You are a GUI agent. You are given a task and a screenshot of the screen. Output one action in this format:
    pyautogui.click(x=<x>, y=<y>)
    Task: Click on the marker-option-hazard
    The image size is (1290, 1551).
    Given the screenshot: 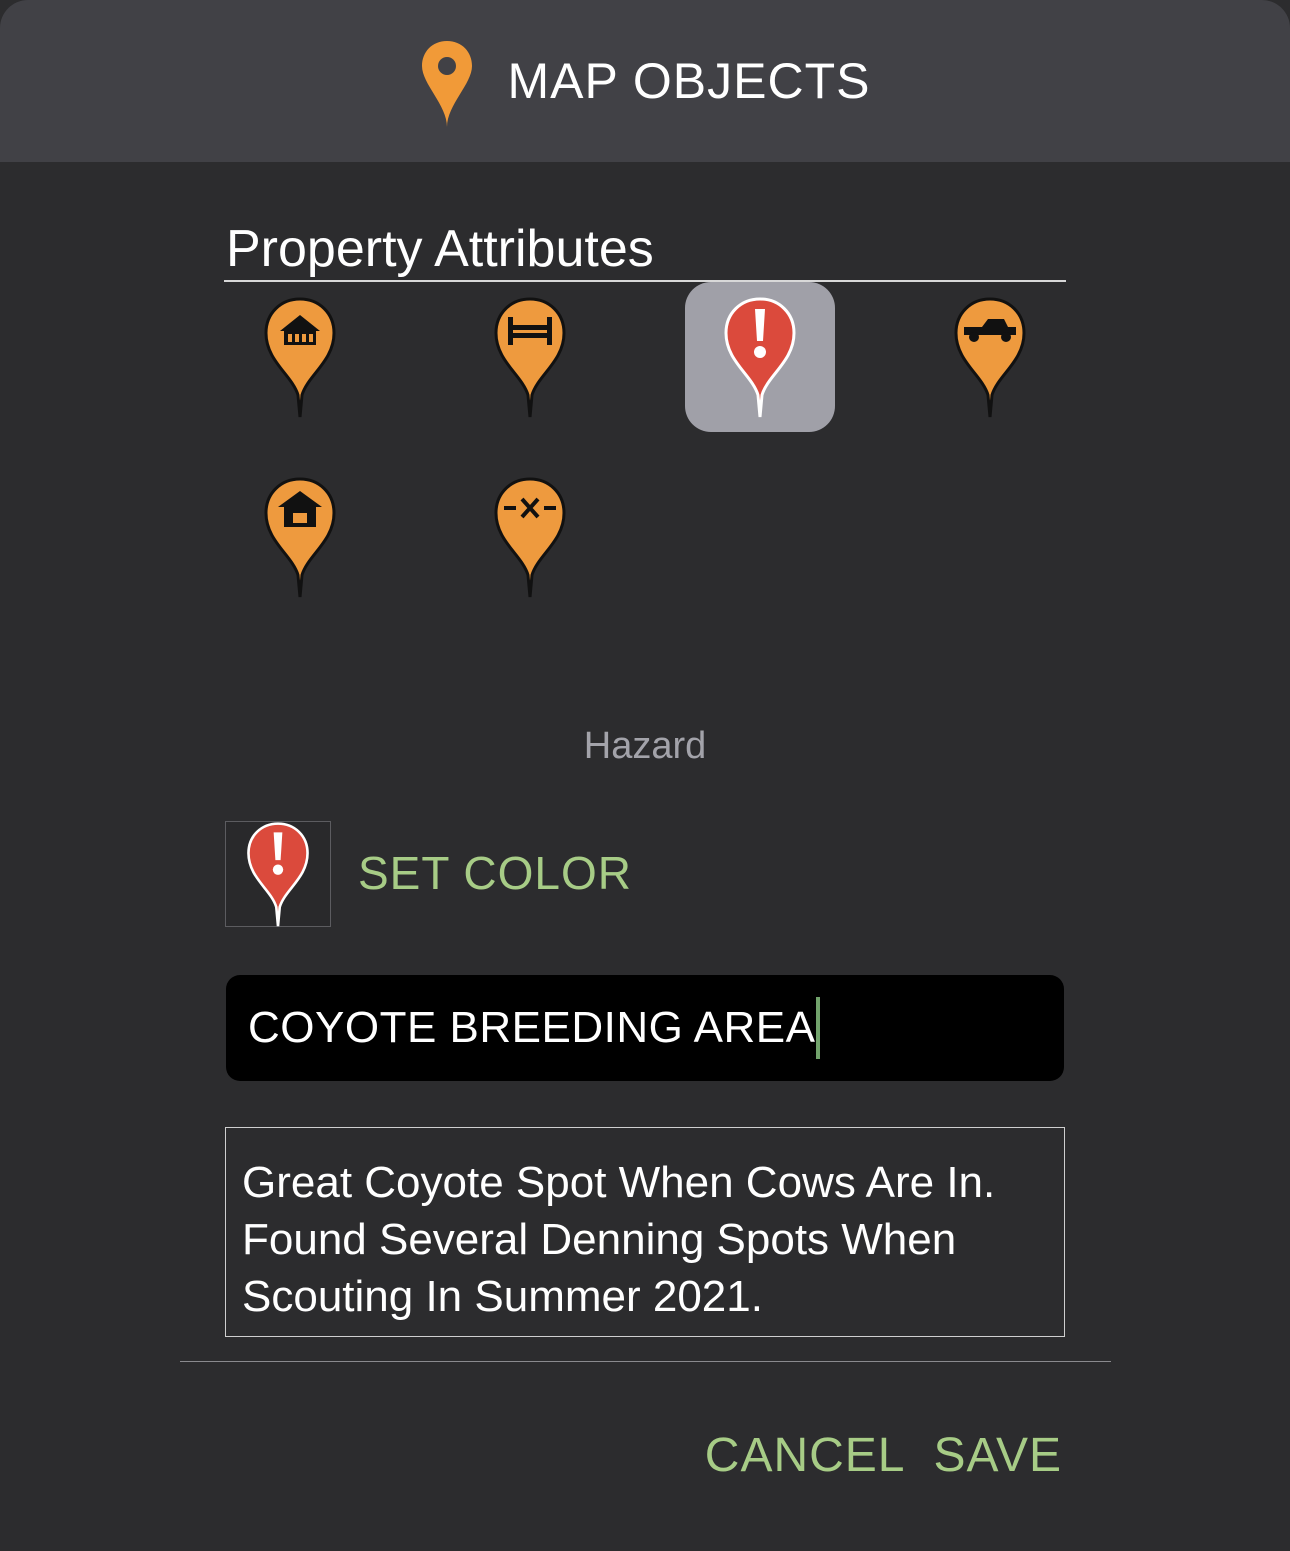 What is the action you would take?
    pyautogui.click(x=760, y=357)
    